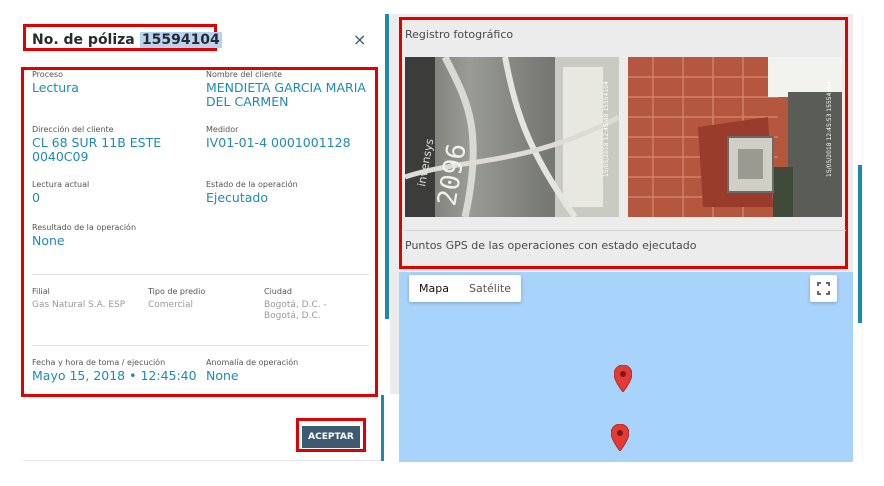 This screenshot has width=884, height=486. Describe the element at coordinates (490, 288) in the screenshot. I see `tab-satellite: Satélite` at that location.